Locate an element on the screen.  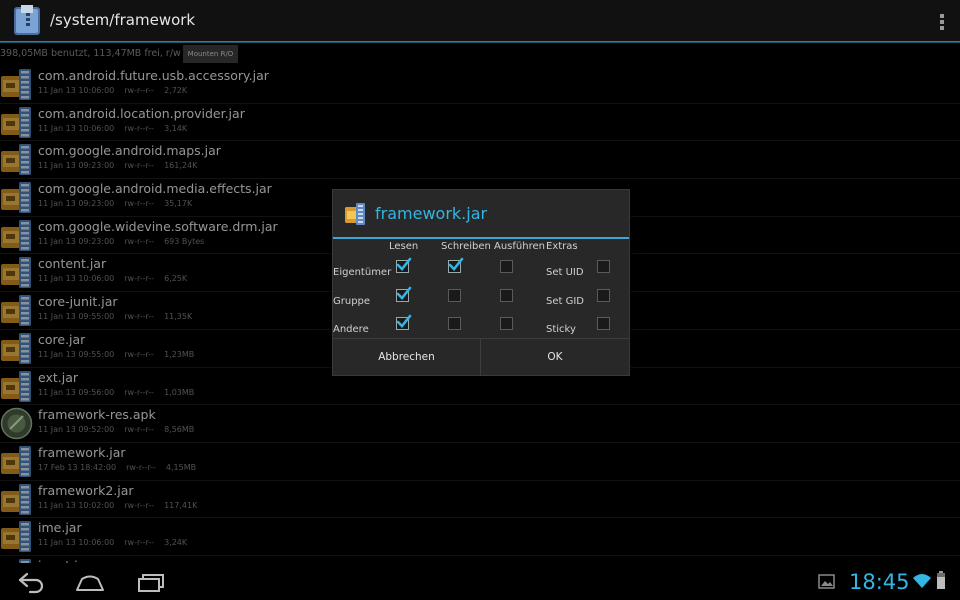
extra-permission-label: Set GID is located at coordinates (565, 301).